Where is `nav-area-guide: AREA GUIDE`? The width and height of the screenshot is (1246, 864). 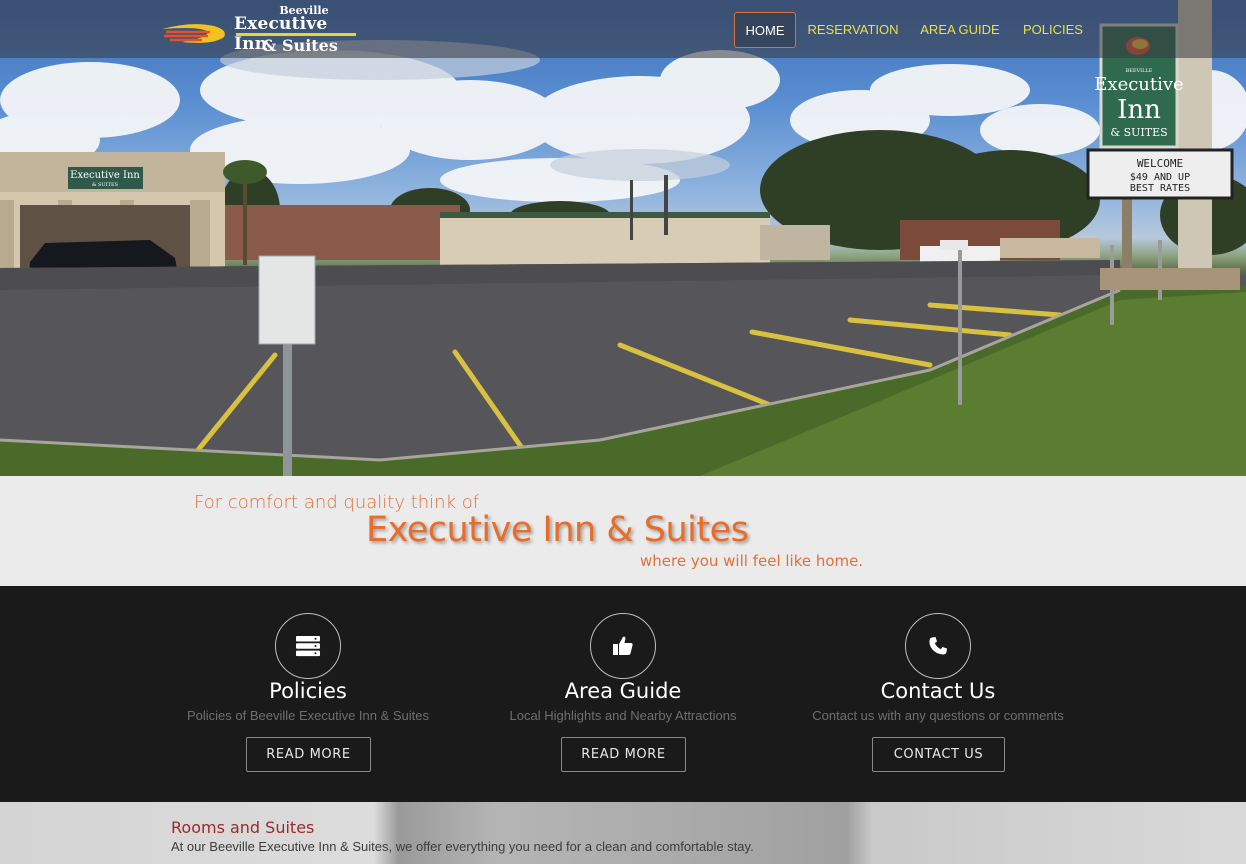
nav-area-guide: AREA GUIDE is located at coordinates (960, 29).